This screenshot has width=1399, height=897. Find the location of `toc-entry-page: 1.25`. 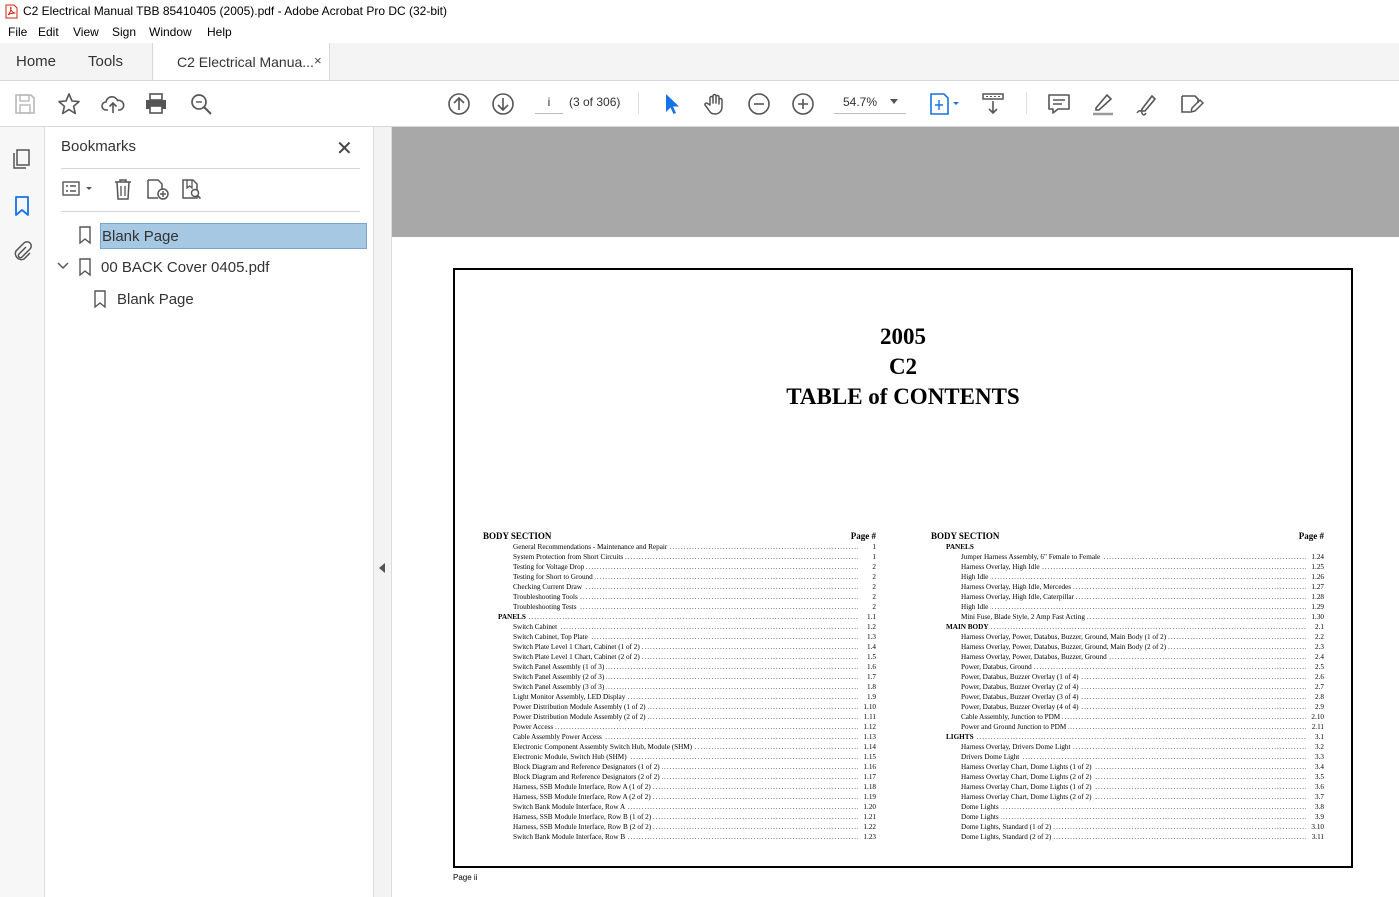

toc-entry-page: 1.25 is located at coordinates (1316, 567).